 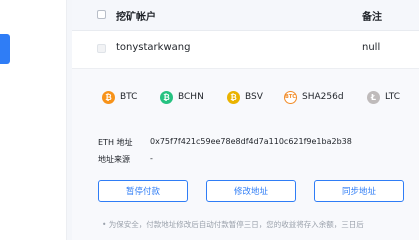 I want to click on coin-label: BSV, so click(x=254, y=97).